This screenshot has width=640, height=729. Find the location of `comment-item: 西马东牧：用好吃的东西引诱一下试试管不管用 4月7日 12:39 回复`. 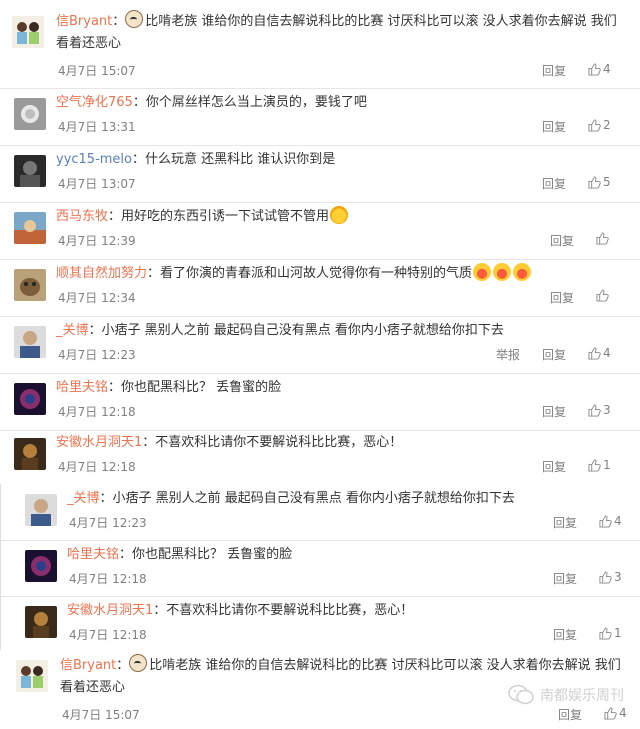

comment-item: 西马东牧：用好吃的东西引诱一下试试管不管用 4月7日 12:39 回复 is located at coordinates (320, 231).